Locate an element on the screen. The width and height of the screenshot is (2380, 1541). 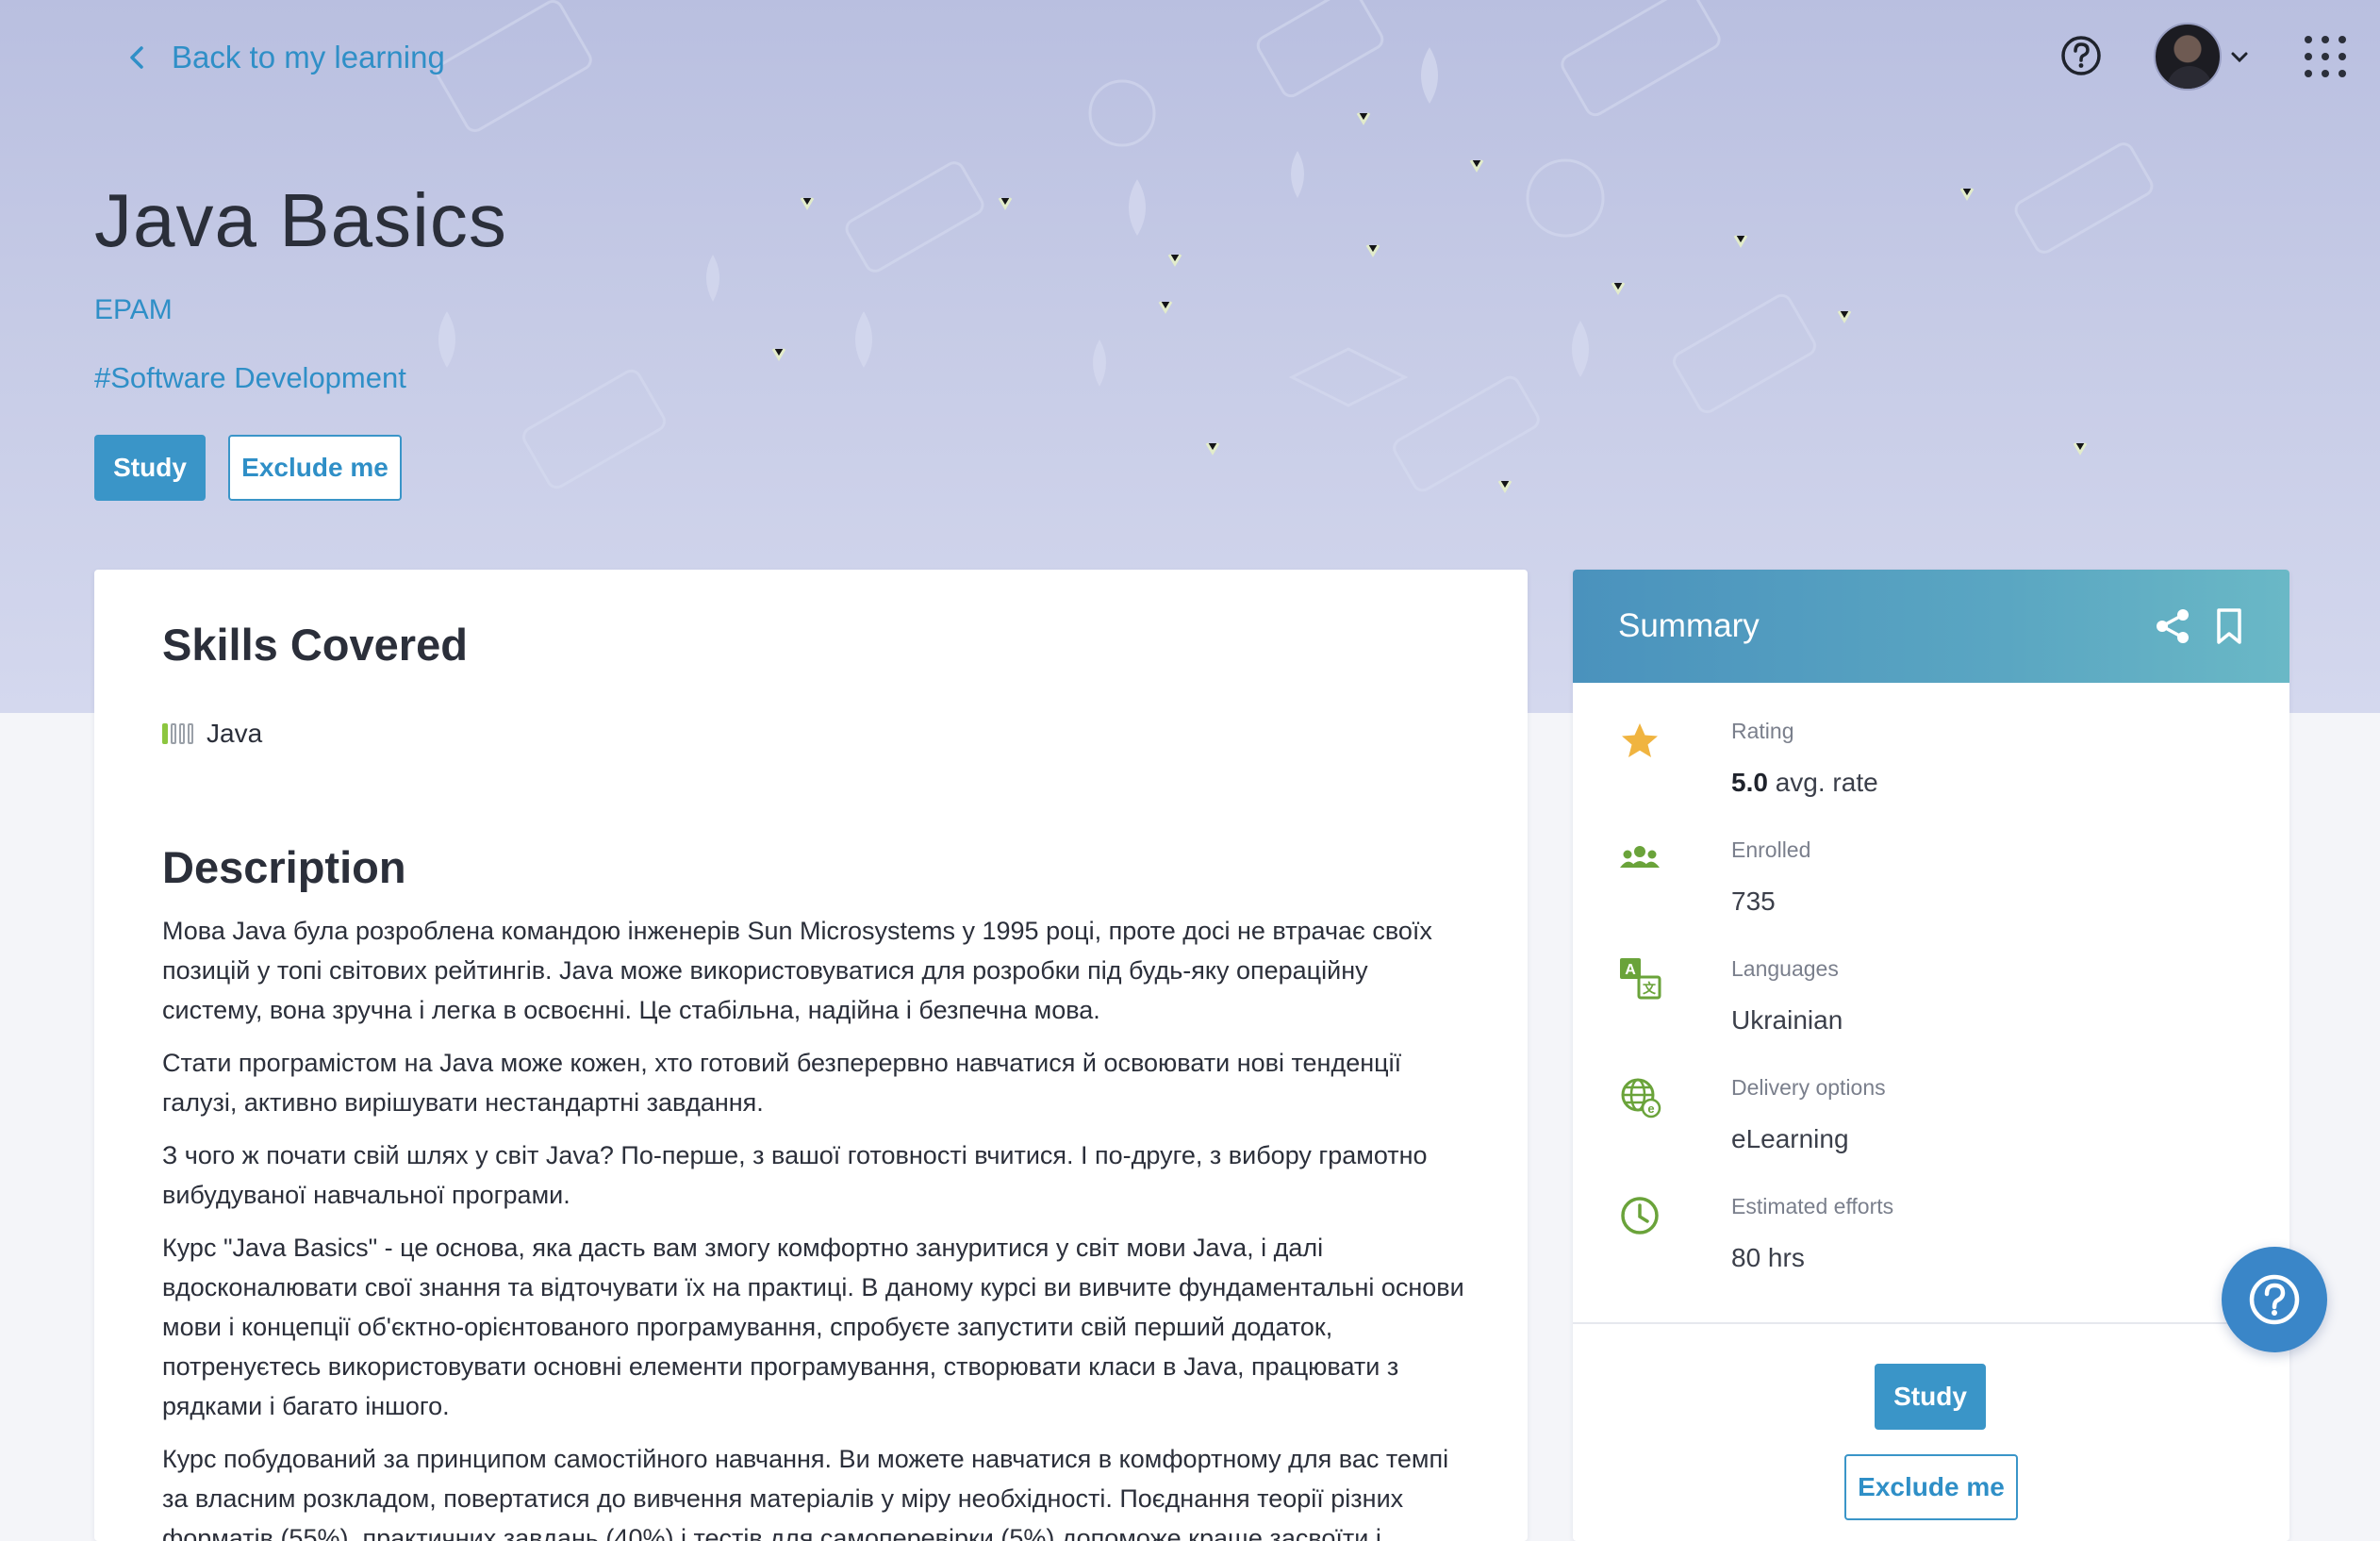
enrolled-value: 735 is located at coordinates (1753, 901).